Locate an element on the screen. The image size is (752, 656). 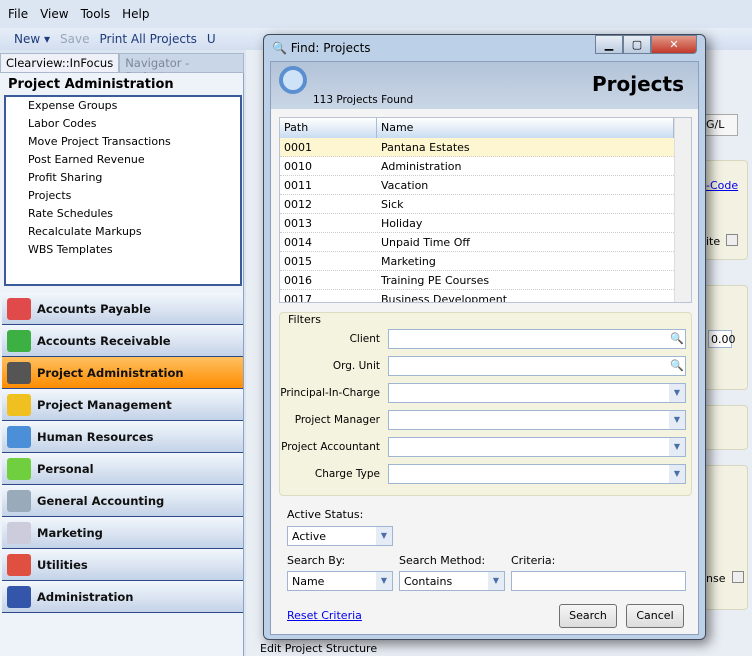
nav-label: Personal is located at coordinates (65, 468).